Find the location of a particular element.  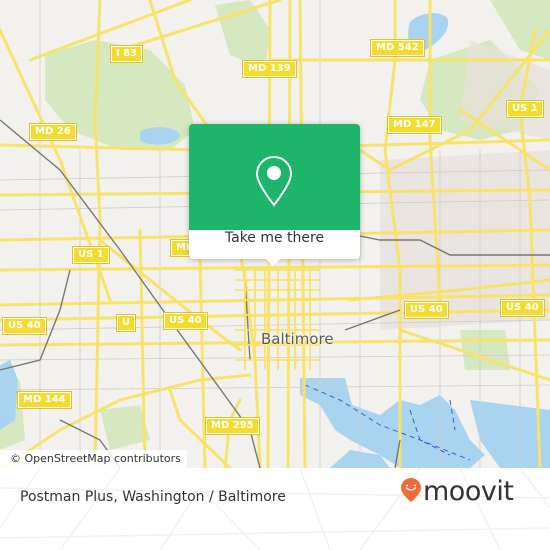

route-shield-us1-west: US 1 is located at coordinates (91, 255).